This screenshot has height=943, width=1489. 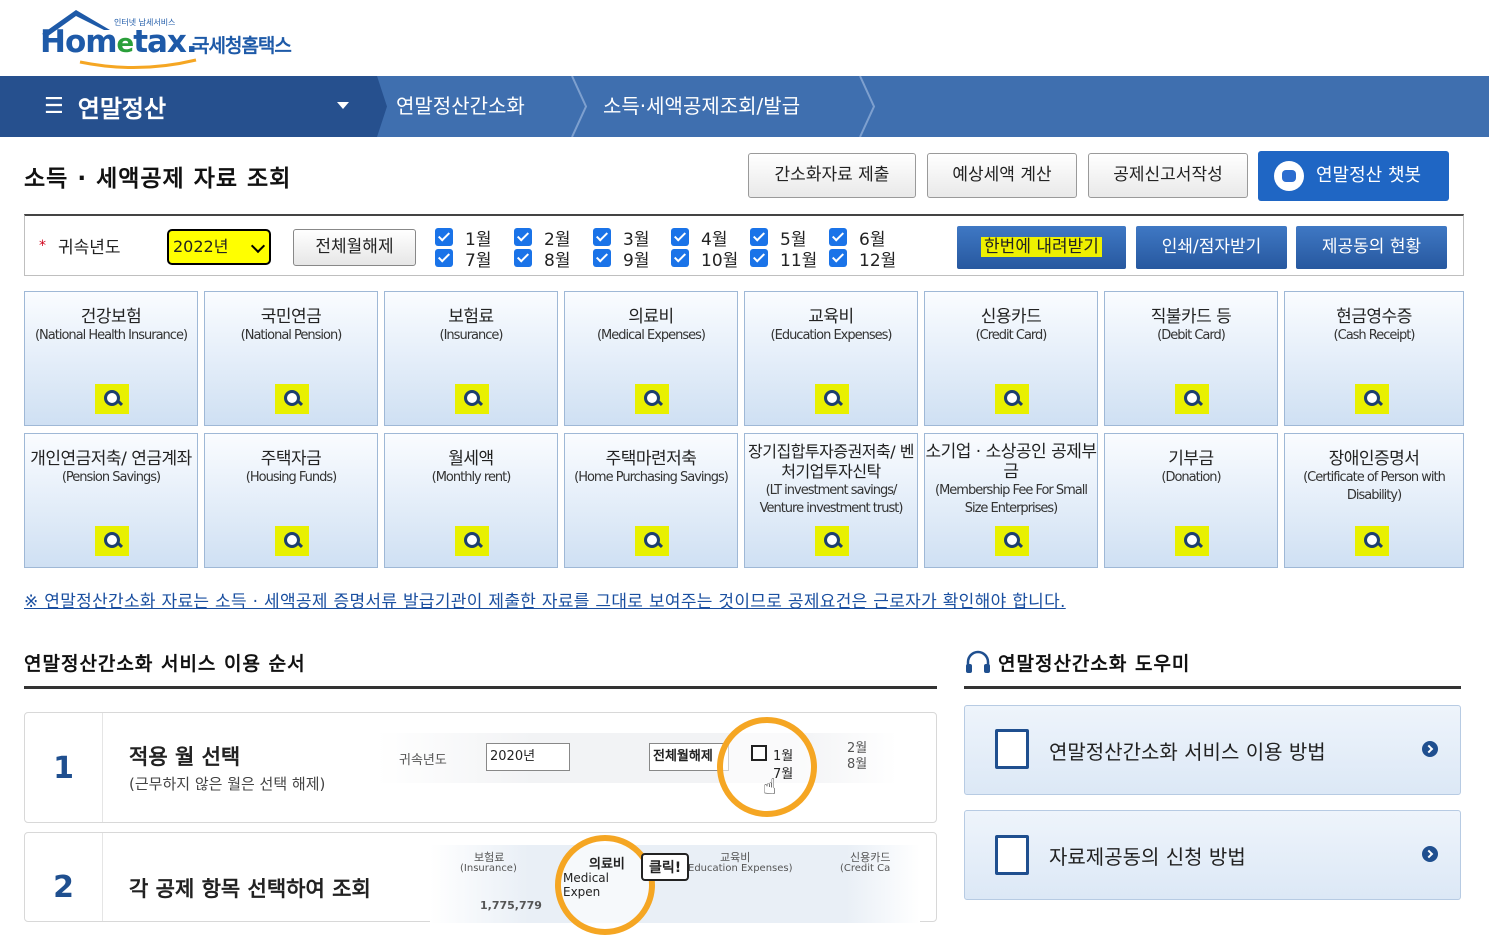 What do you see at coordinates (89, 248) in the screenshot?
I see `year-label: 귀속년도` at bounding box center [89, 248].